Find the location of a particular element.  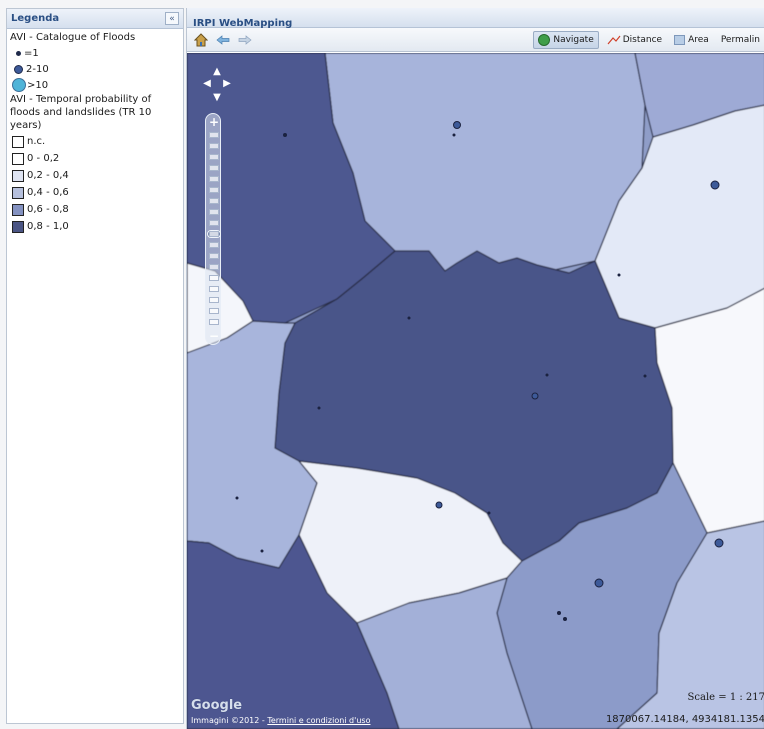

legend-item-label: =1 is located at coordinates (31, 53).